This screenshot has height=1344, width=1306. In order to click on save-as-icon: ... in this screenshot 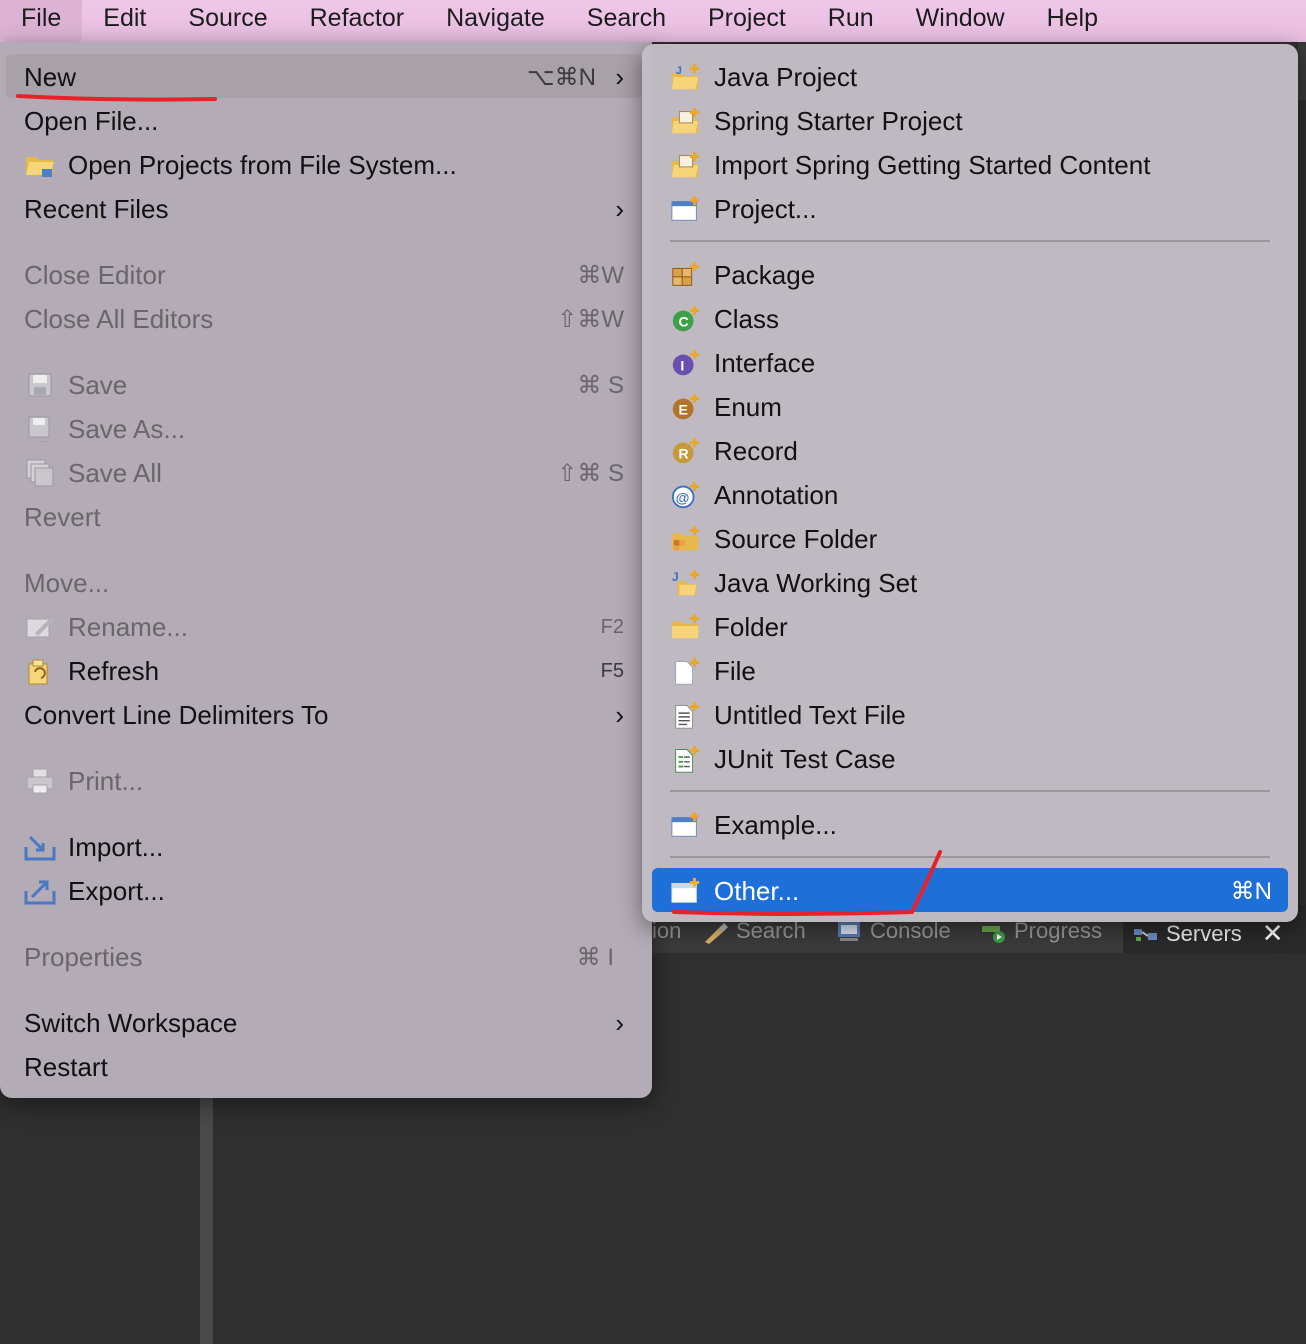, I will do `click(40, 429)`.